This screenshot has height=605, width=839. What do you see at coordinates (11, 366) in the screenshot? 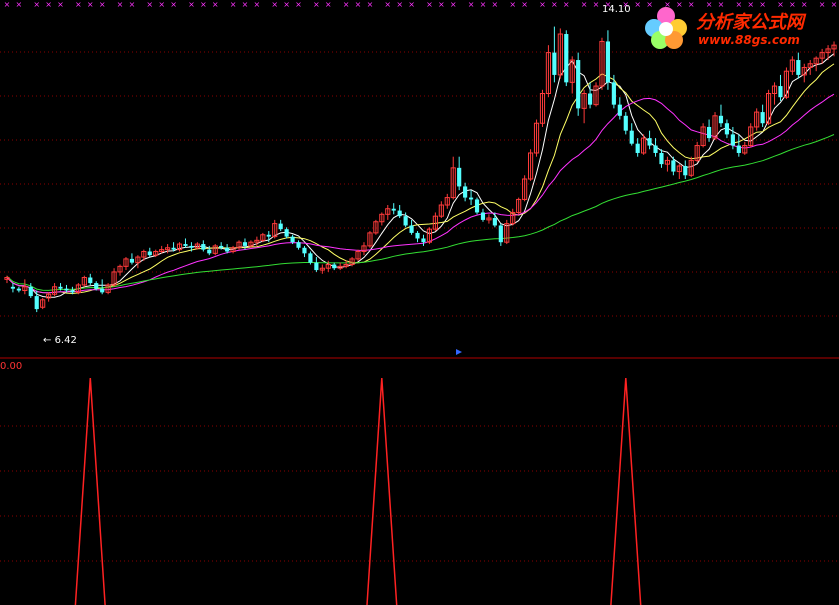
I see `indicator-zero-label: 0.00` at bounding box center [11, 366].